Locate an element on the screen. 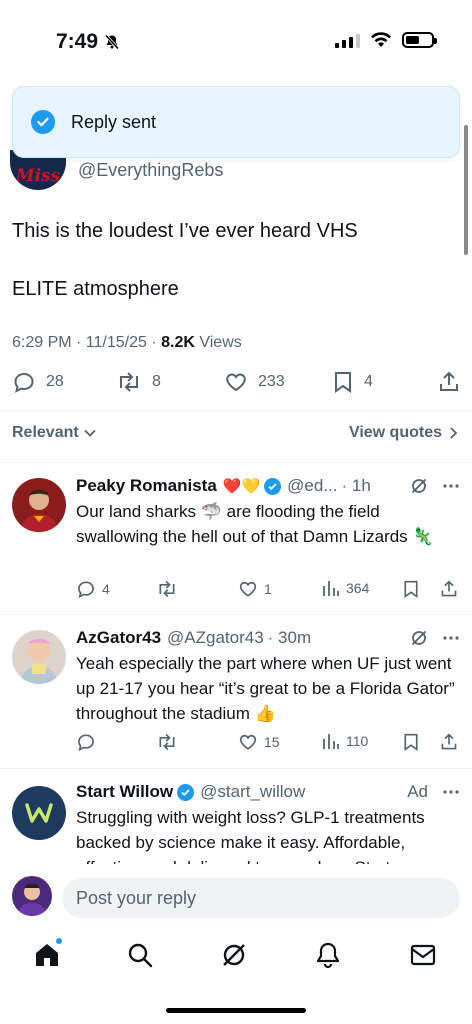  like-count: 15 is located at coordinates (272, 742).